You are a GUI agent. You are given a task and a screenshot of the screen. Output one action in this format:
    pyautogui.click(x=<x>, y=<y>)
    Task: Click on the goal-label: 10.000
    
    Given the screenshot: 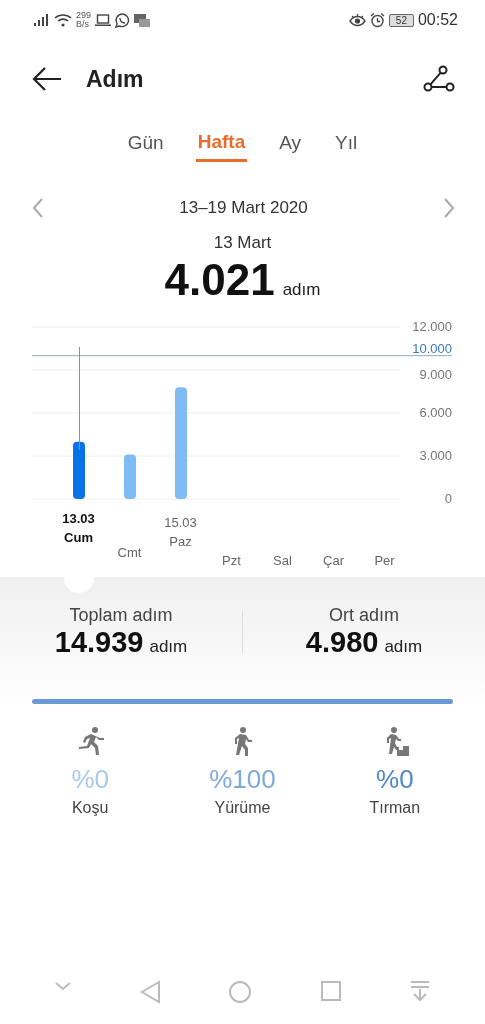 What is the action you would take?
    pyautogui.click(x=432, y=348)
    